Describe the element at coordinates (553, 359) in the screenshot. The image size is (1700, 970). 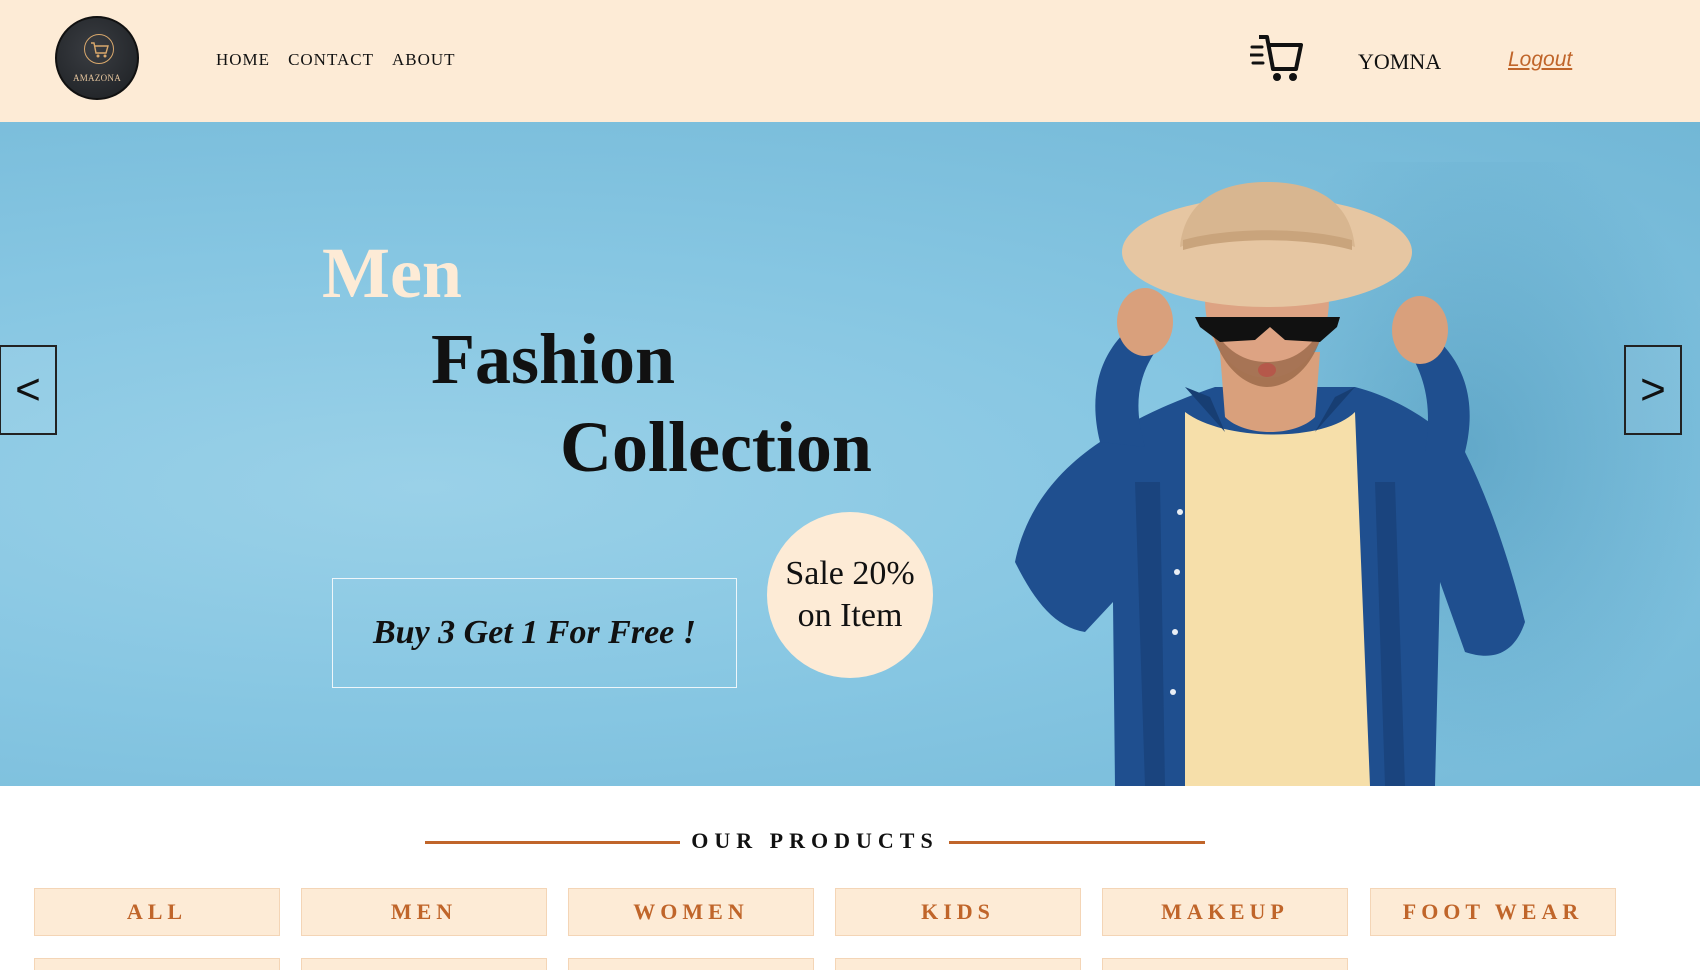
I see `hero-title-fashion: Fashion` at that location.